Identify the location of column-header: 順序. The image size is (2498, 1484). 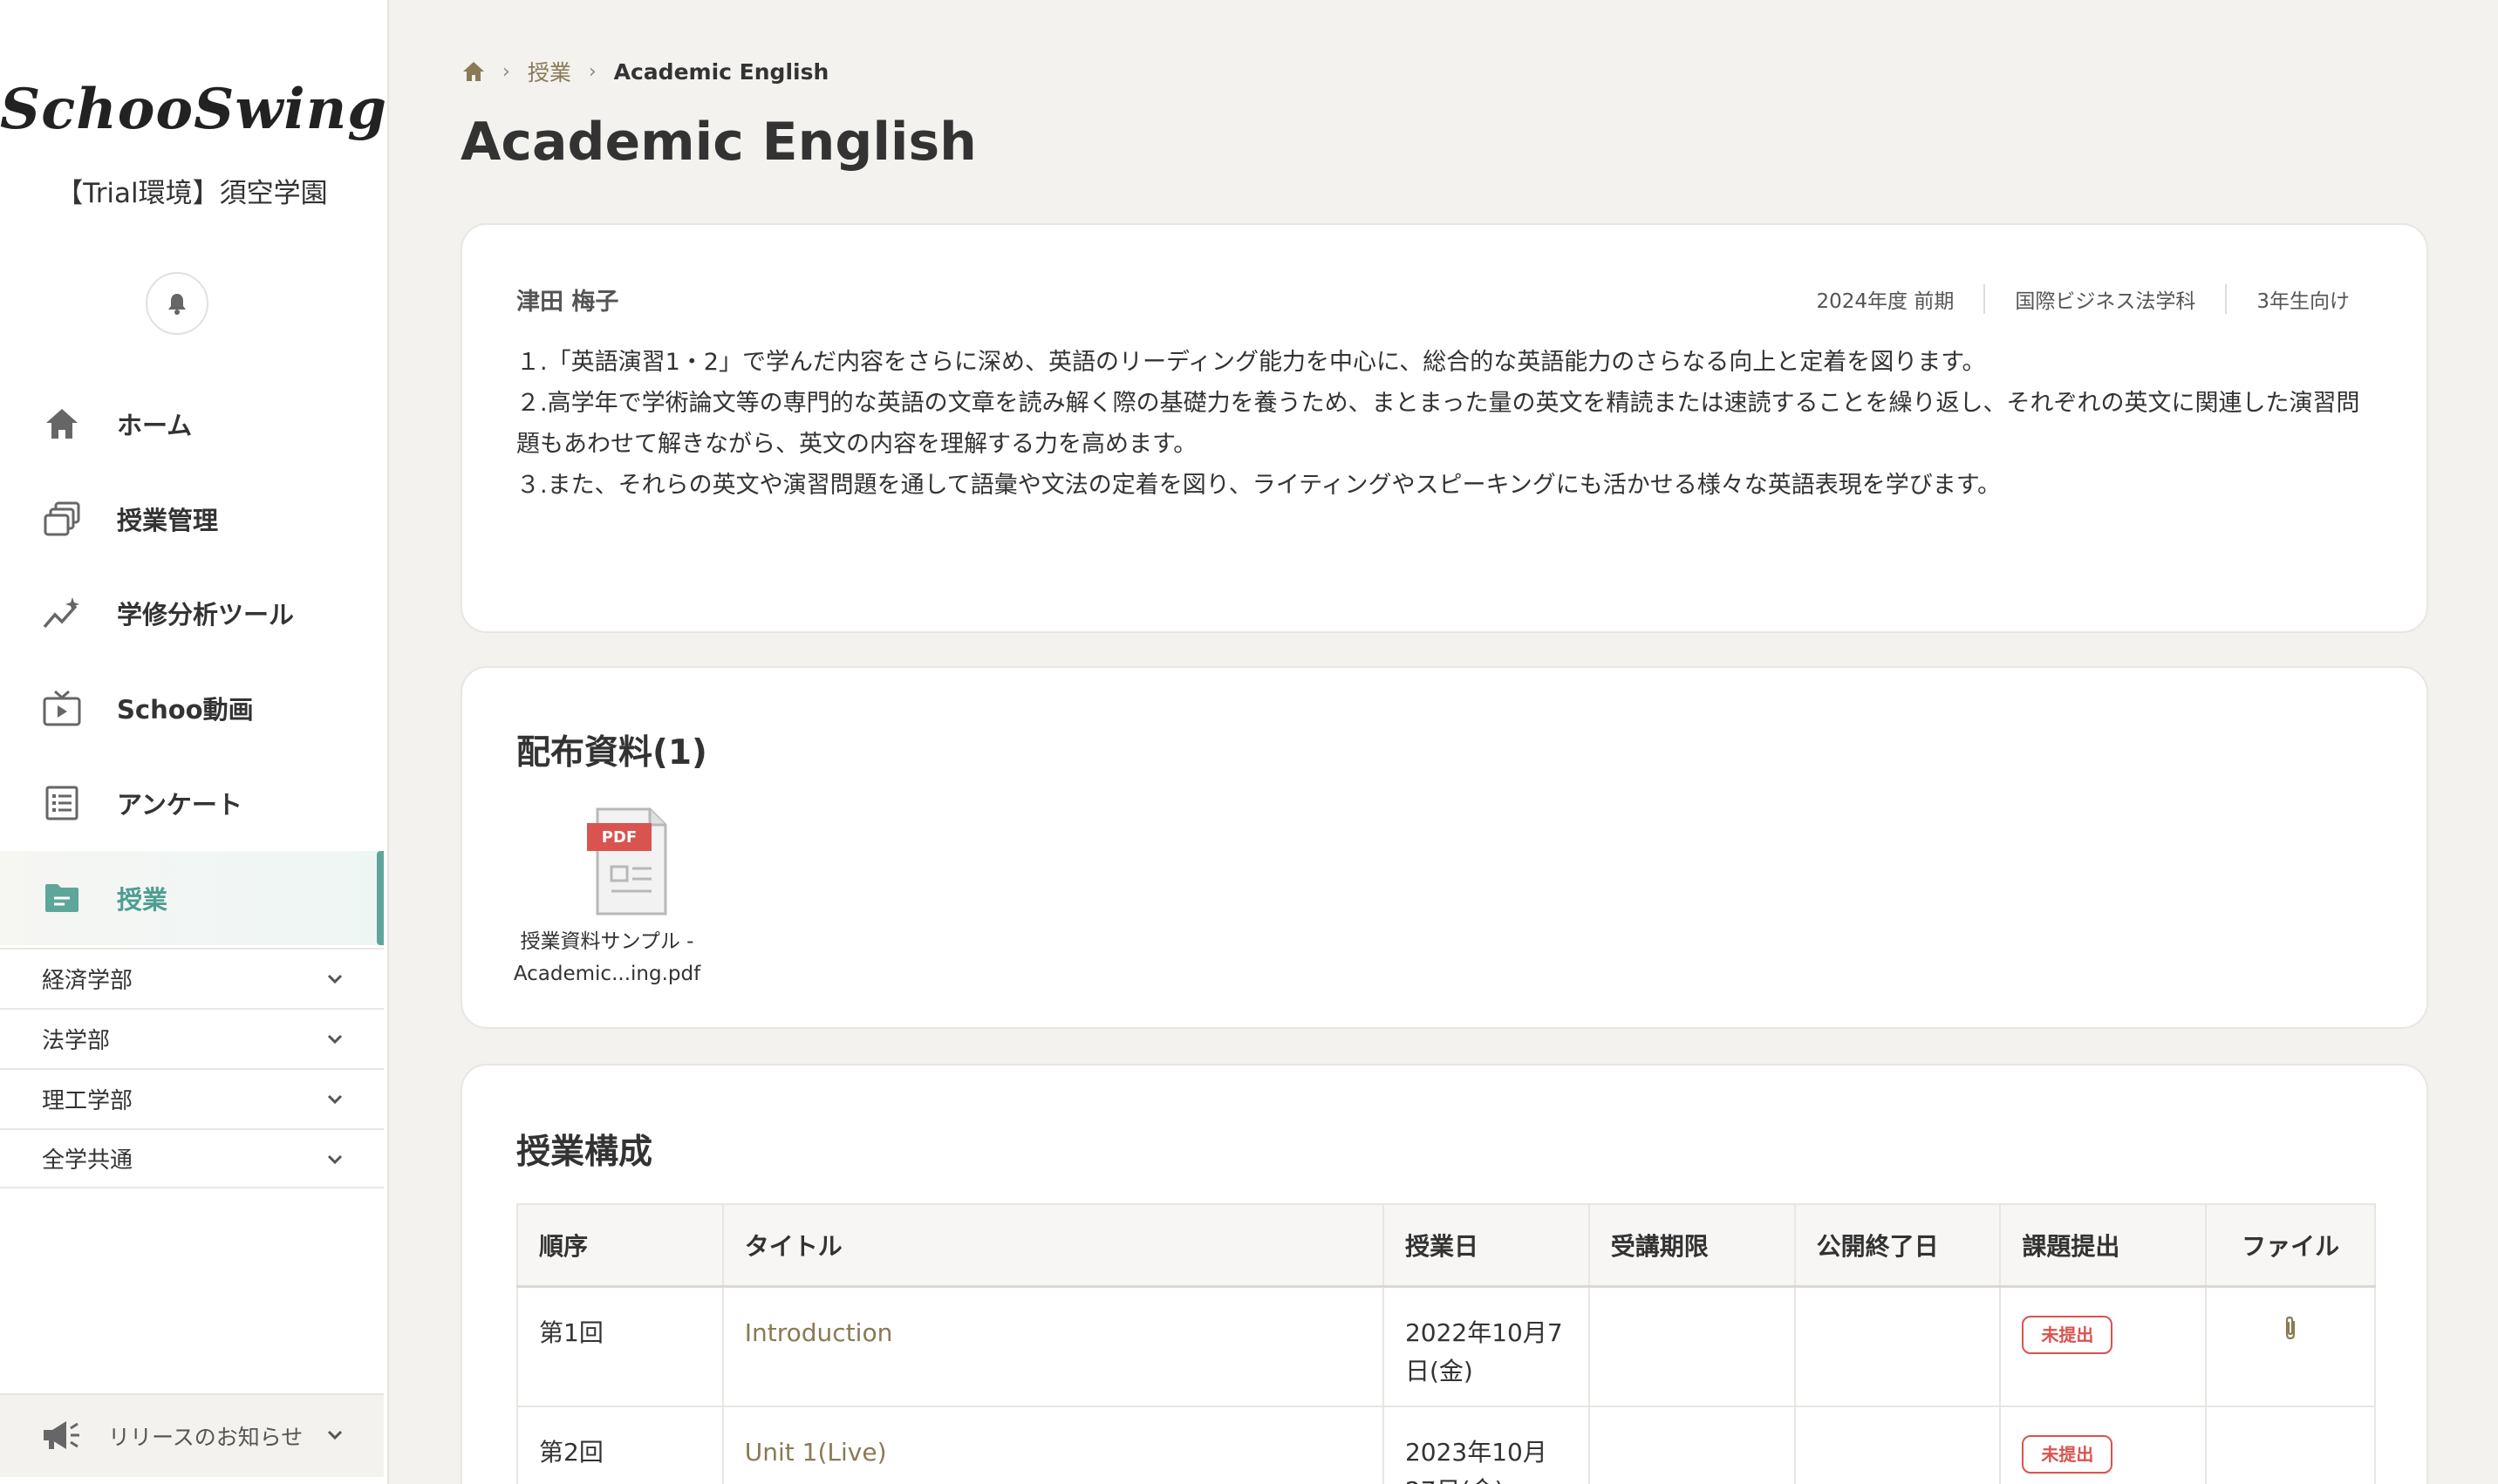
(620, 1245).